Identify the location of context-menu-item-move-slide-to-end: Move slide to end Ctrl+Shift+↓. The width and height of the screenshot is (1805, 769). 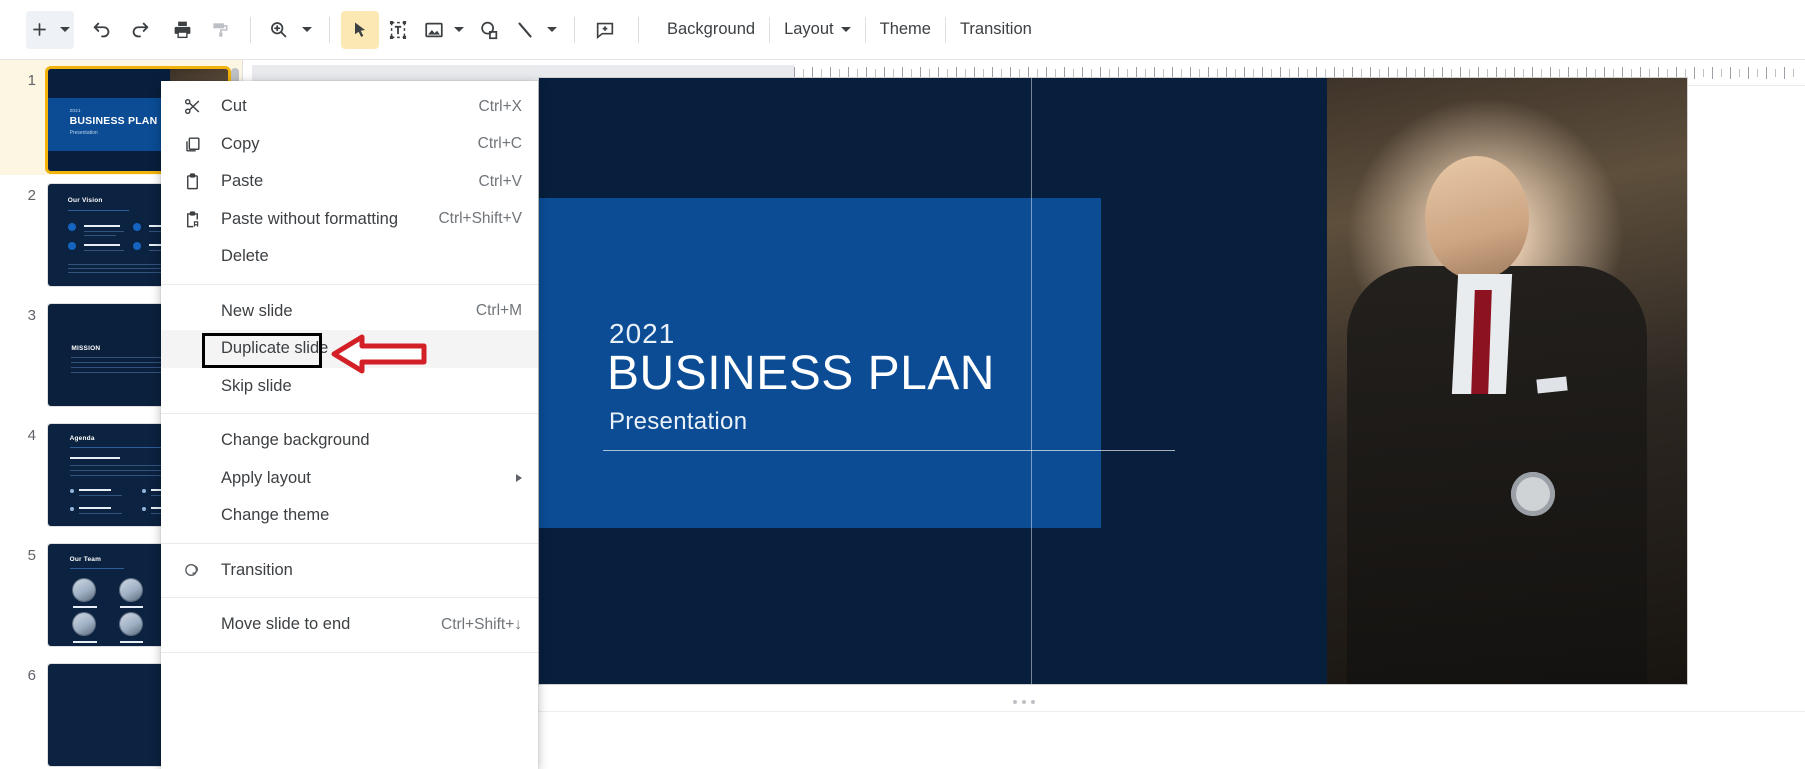
(349, 625).